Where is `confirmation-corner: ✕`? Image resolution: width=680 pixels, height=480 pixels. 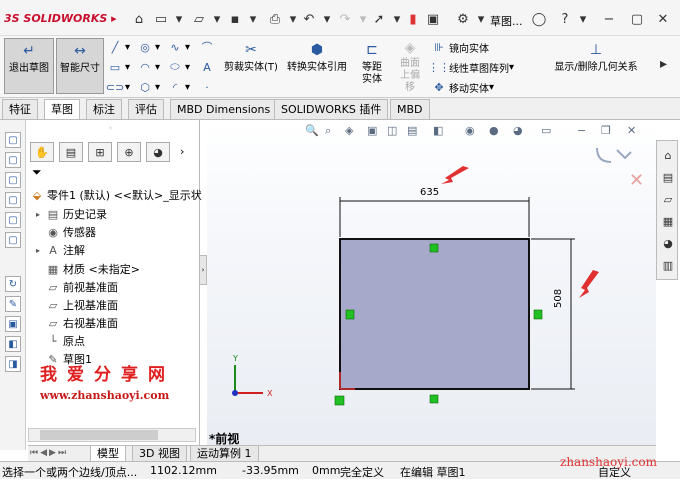
confirmation-corner: ✕ is located at coordinates (620, 169).